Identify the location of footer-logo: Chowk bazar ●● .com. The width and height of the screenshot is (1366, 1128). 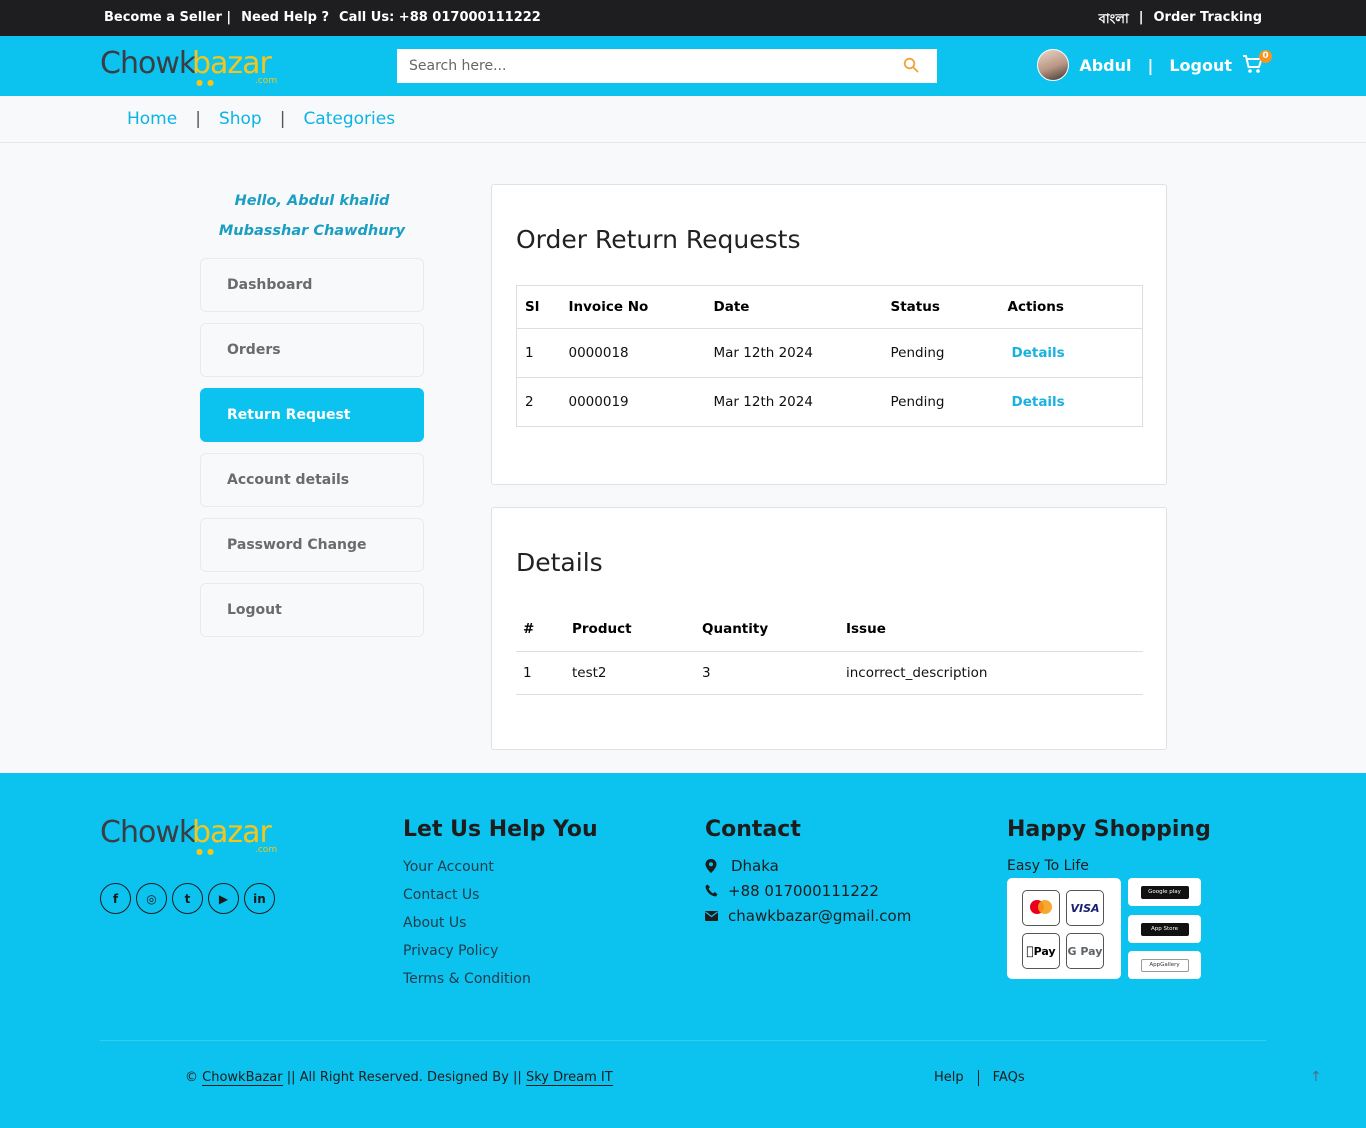
(191, 839).